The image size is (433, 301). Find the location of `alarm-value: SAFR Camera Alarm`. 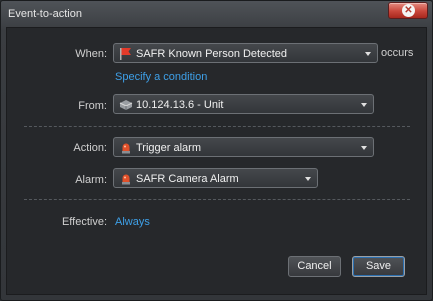

alarm-value: SAFR Camera Alarm is located at coordinates (187, 179).